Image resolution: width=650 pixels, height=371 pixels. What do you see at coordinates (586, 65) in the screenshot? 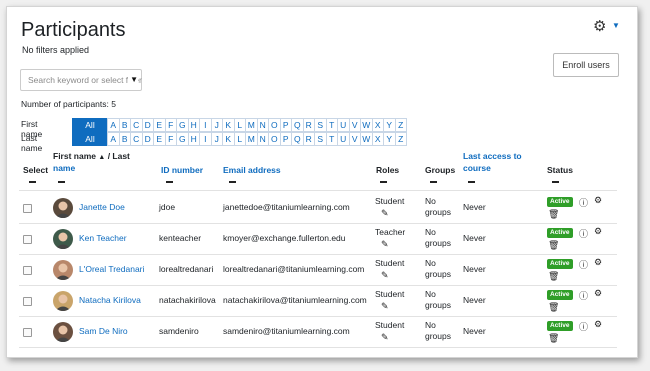
I see `enroll-users-button: Enroll users` at bounding box center [586, 65].